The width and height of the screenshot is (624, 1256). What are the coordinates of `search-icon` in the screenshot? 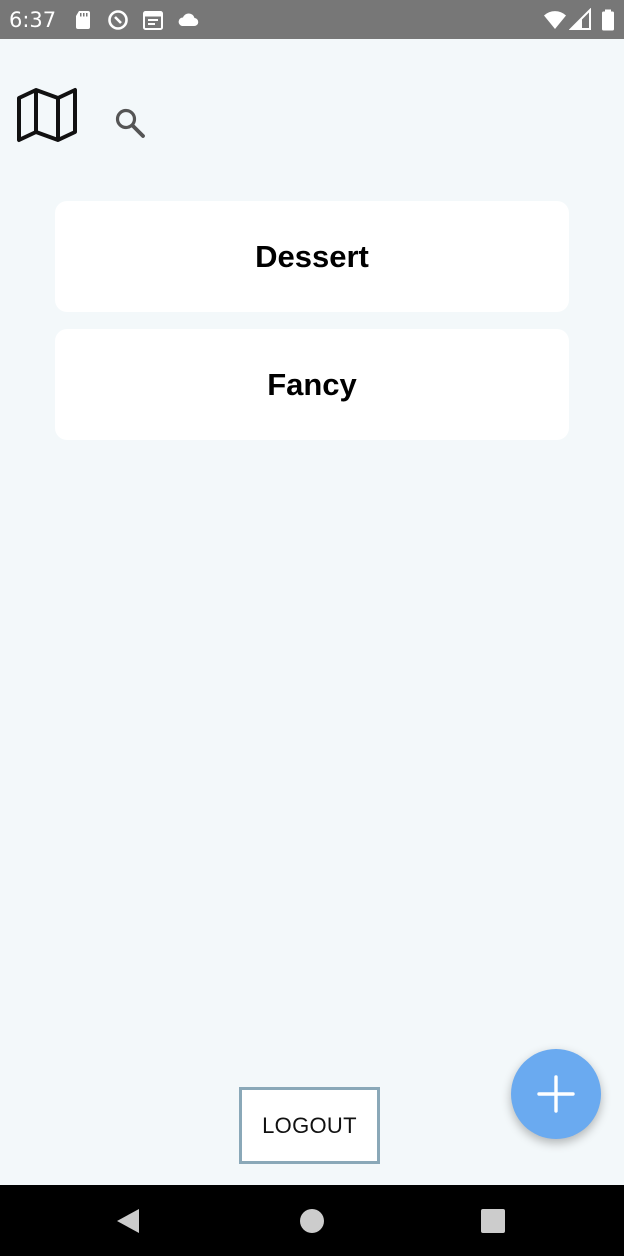 It's located at (130, 123).